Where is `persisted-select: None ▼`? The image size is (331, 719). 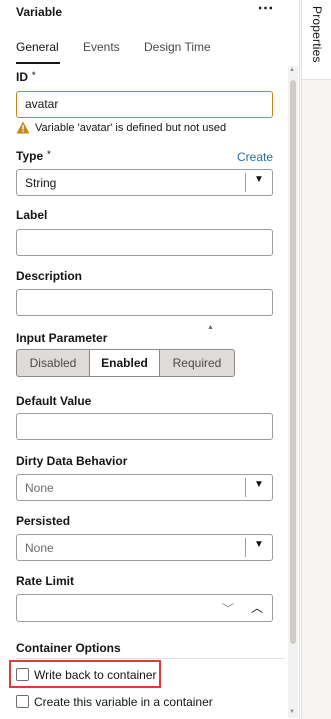 persisted-select: None ▼ is located at coordinates (144, 547).